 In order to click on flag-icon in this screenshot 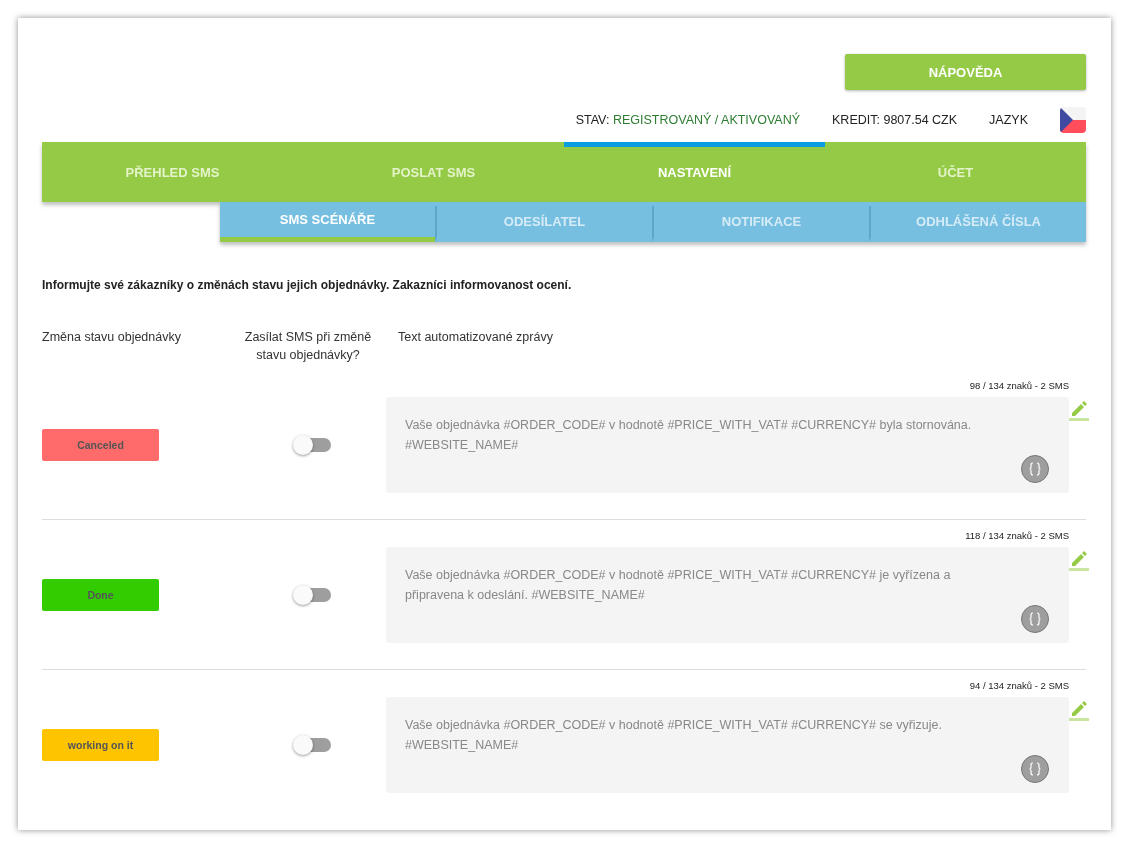, I will do `click(1073, 120)`.